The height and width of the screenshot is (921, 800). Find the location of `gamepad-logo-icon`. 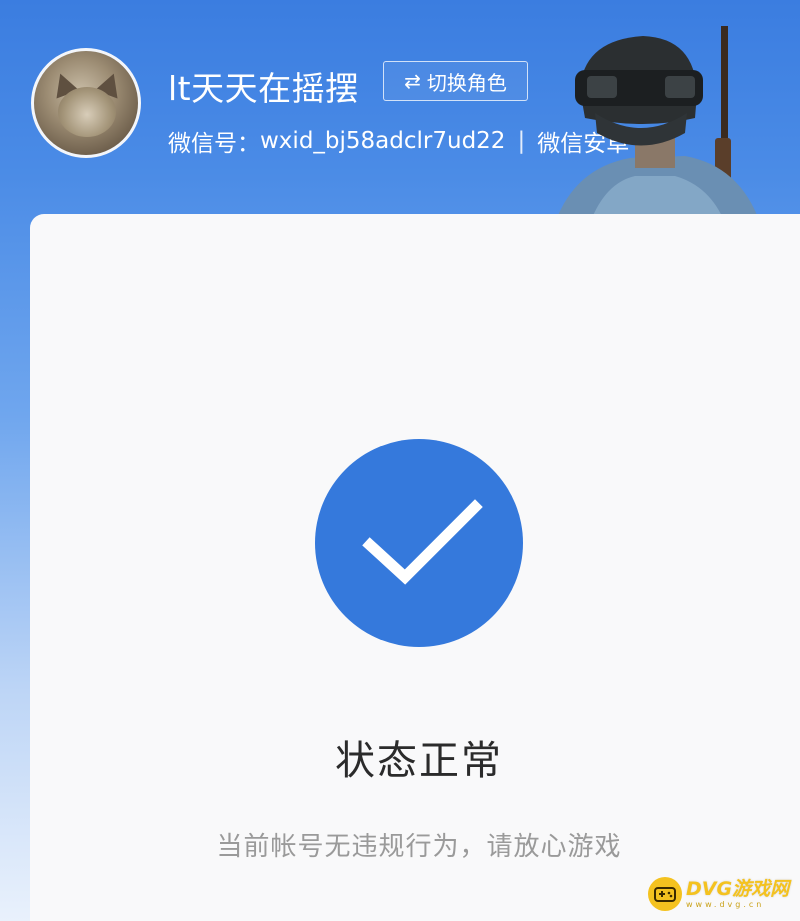

gamepad-logo-icon is located at coordinates (665, 894).